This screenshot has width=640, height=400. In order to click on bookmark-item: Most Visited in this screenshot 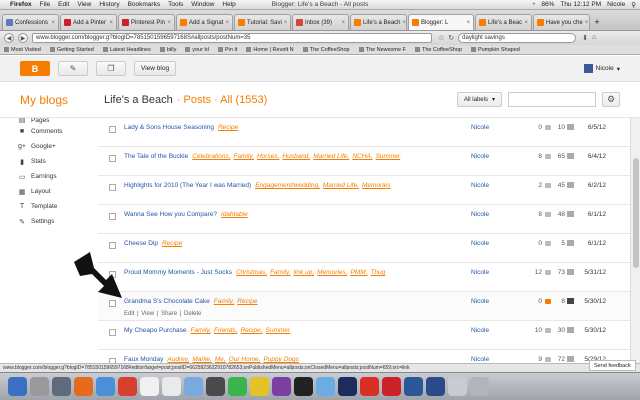, I will do `click(22, 50)`.